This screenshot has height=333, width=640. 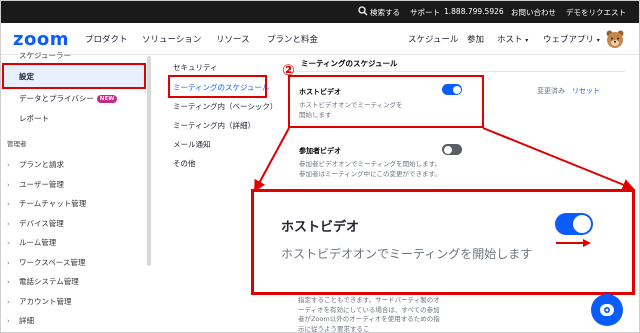 I want to click on search-link: 検索する, so click(x=385, y=12).